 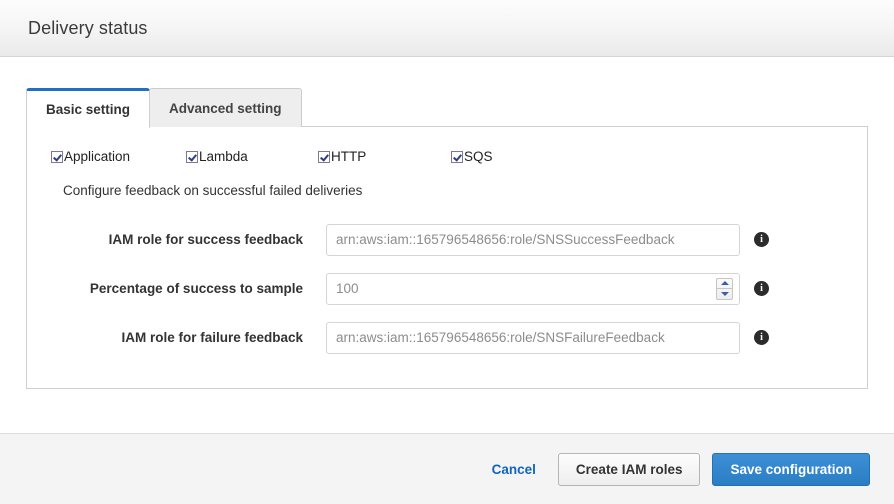 I want to click on checkbox-http, so click(x=324, y=156).